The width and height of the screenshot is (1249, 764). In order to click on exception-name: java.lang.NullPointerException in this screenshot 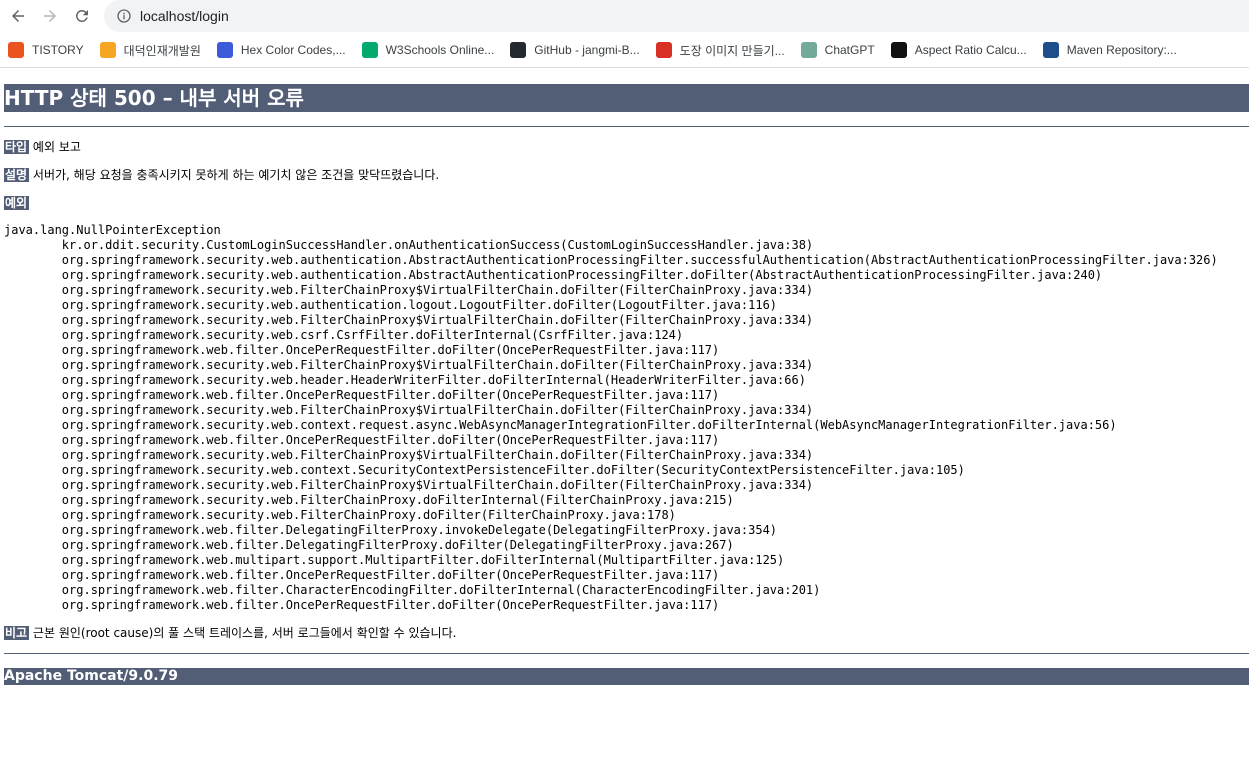, I will do `click(112, 230)`.